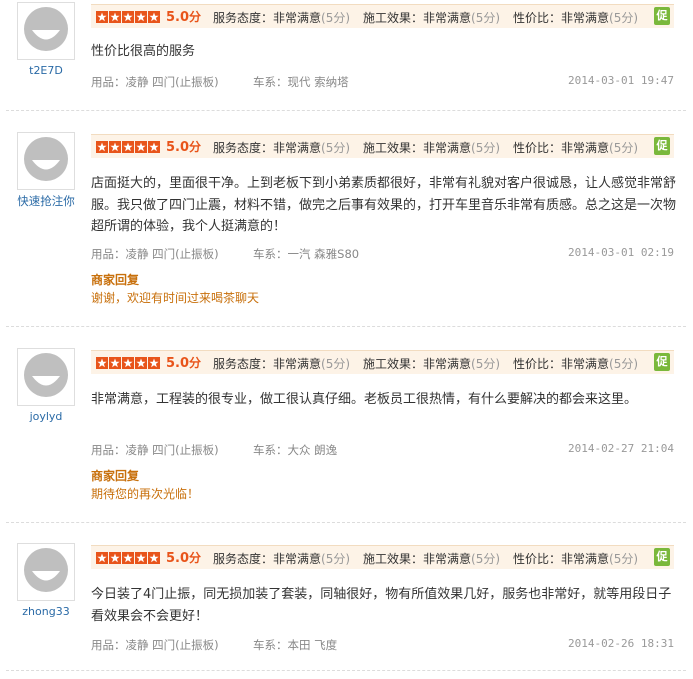  What do you see at coordinates (621, 80) in the screenshot?
I see `review-date: 2014-03-01 19:47` at bounding box center [621, 80].